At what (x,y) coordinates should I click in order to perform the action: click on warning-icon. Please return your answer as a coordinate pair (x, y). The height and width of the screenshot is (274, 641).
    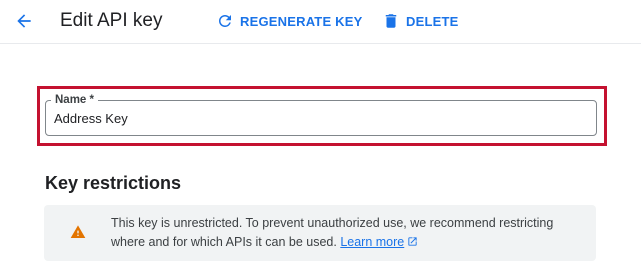
    Looking at the image, I should click on (78, 231).